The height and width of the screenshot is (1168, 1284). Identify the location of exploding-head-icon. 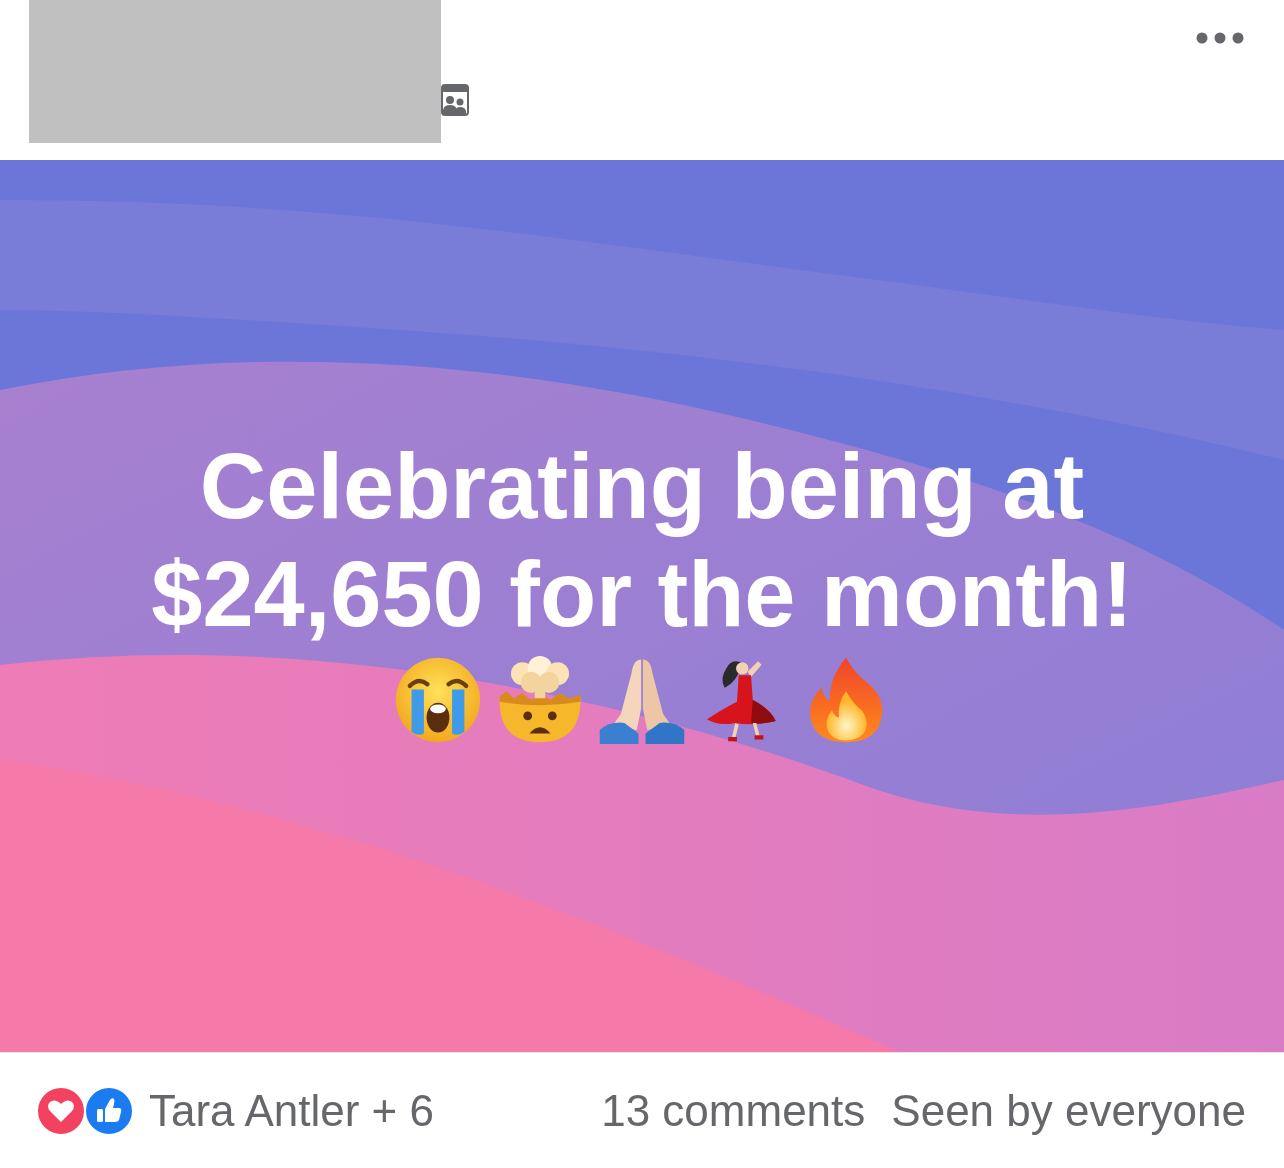
(540, 700).